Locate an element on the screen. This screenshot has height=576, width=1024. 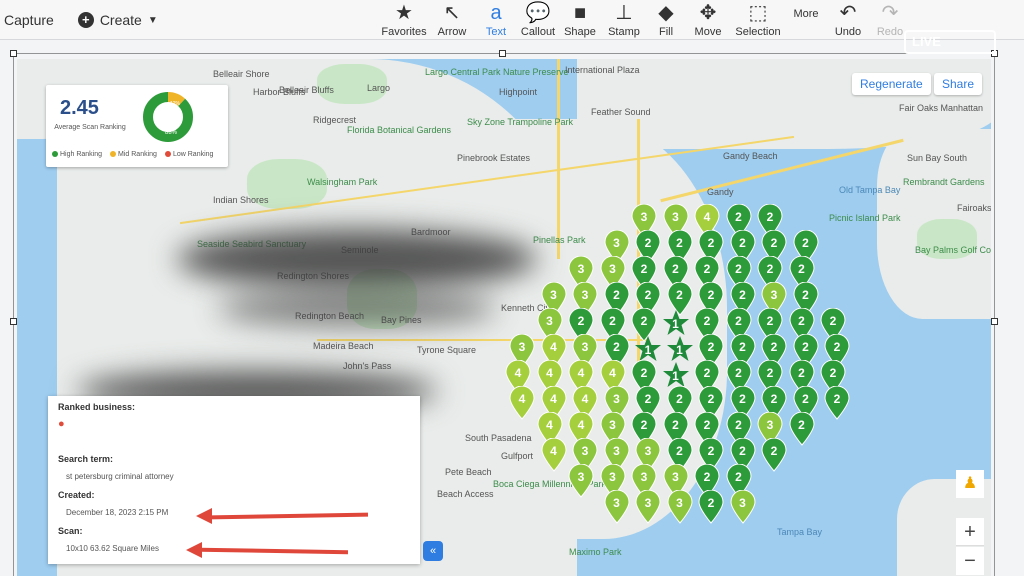
redo-icon: ↷ is located at coordinates (890, 13).